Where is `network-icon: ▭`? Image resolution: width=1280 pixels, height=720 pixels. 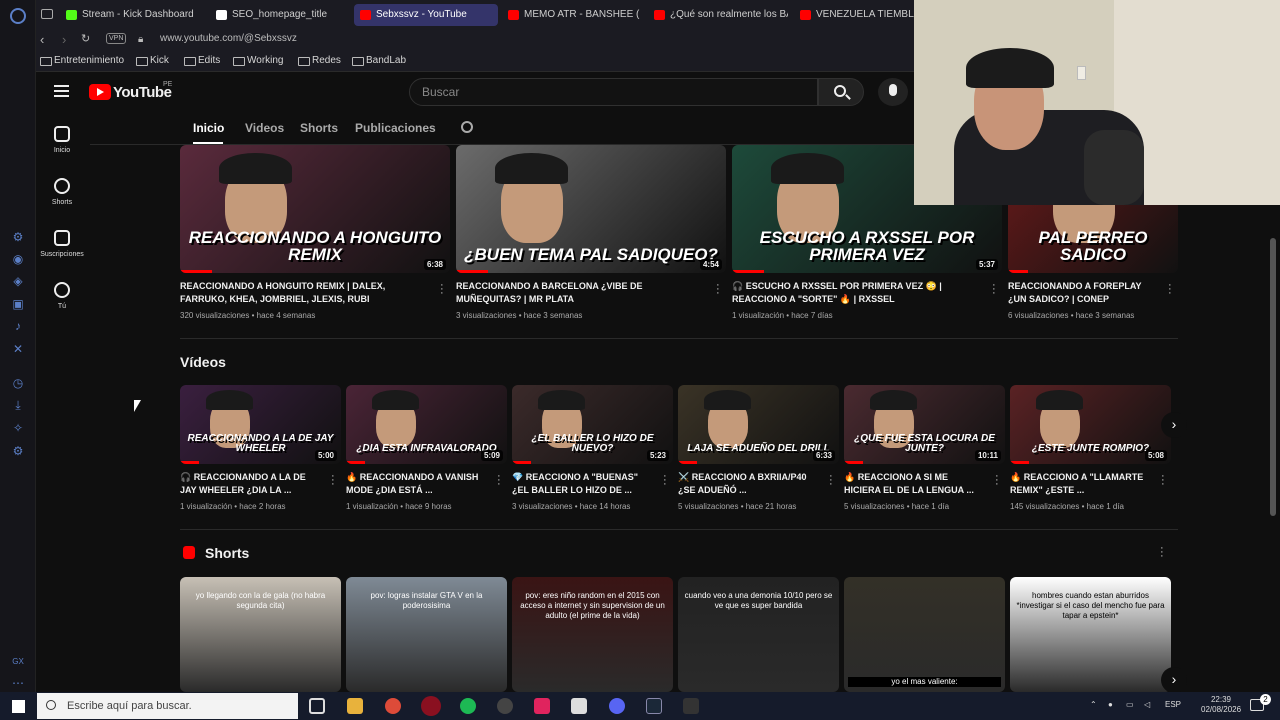
network-icon: ▭ is located at coordinates (1130, 704).